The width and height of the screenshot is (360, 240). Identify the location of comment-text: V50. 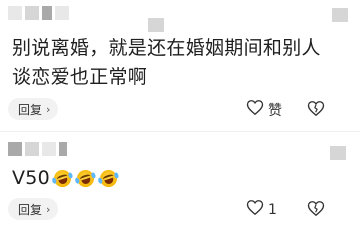
(176, 178).